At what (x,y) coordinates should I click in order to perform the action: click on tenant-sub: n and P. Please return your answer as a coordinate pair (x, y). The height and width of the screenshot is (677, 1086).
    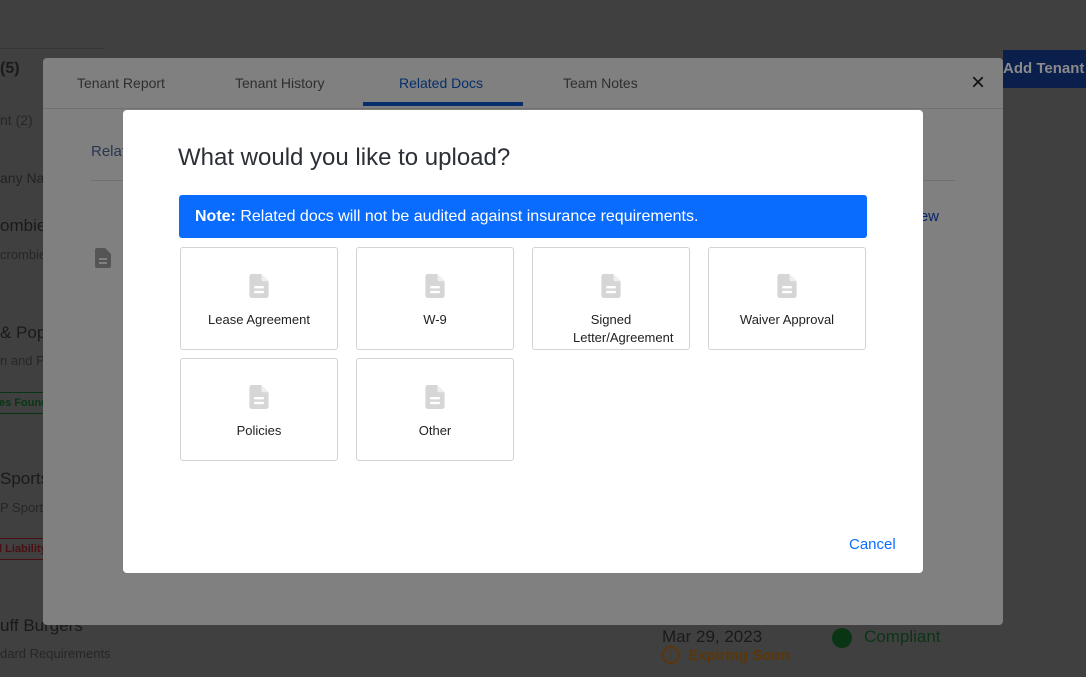
    Looking at the image, I should click on (22, 360).